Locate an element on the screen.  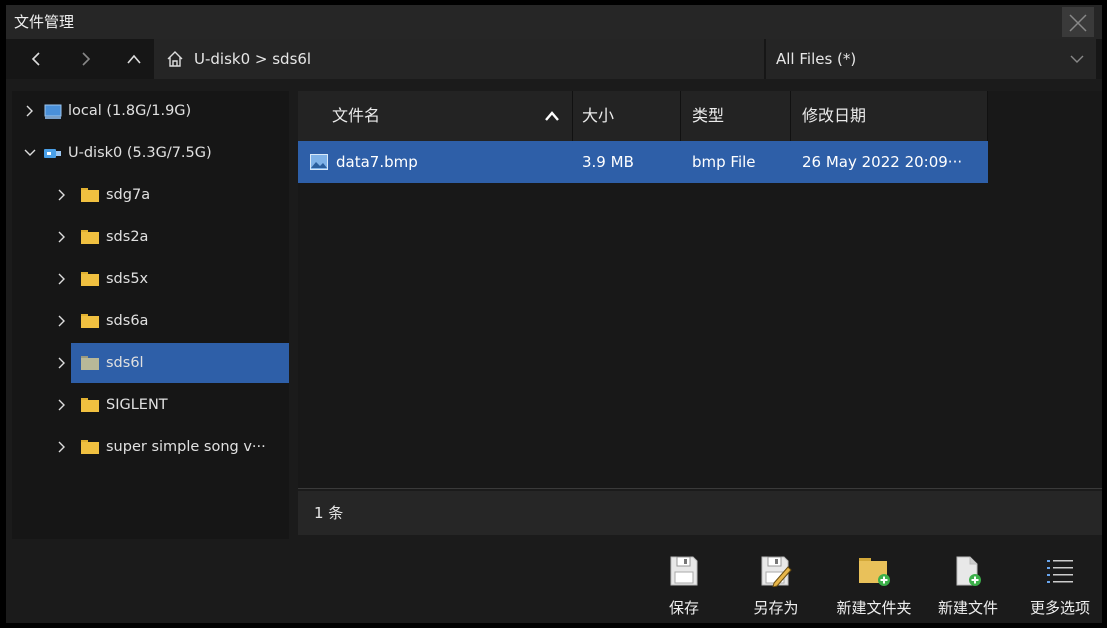
table-header: 文件名 大小 类型 修改日期 is located at coordinates (643, 116).